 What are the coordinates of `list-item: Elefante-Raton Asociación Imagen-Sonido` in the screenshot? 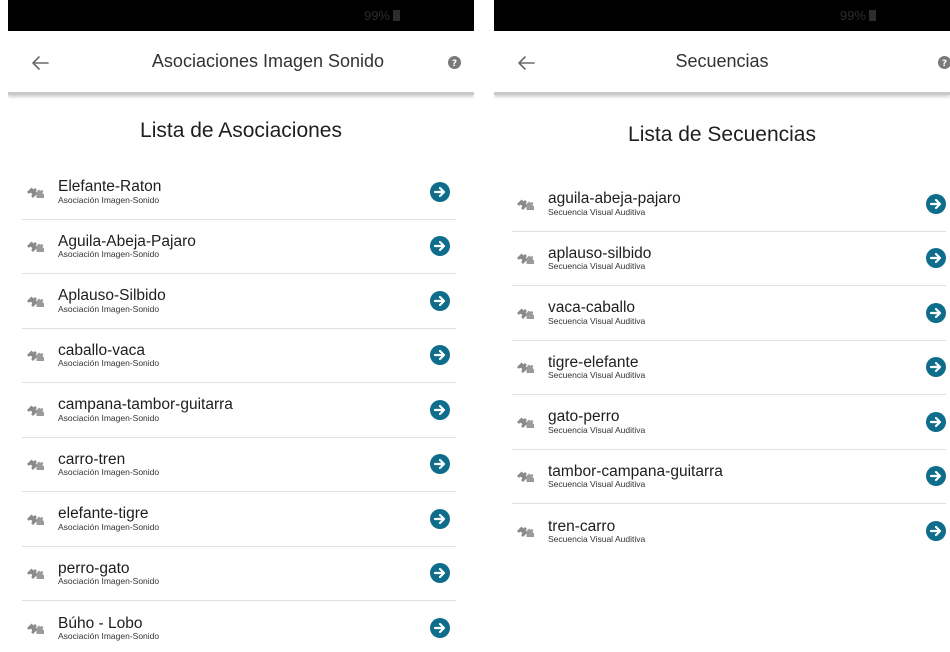 It's located at (239, 192).